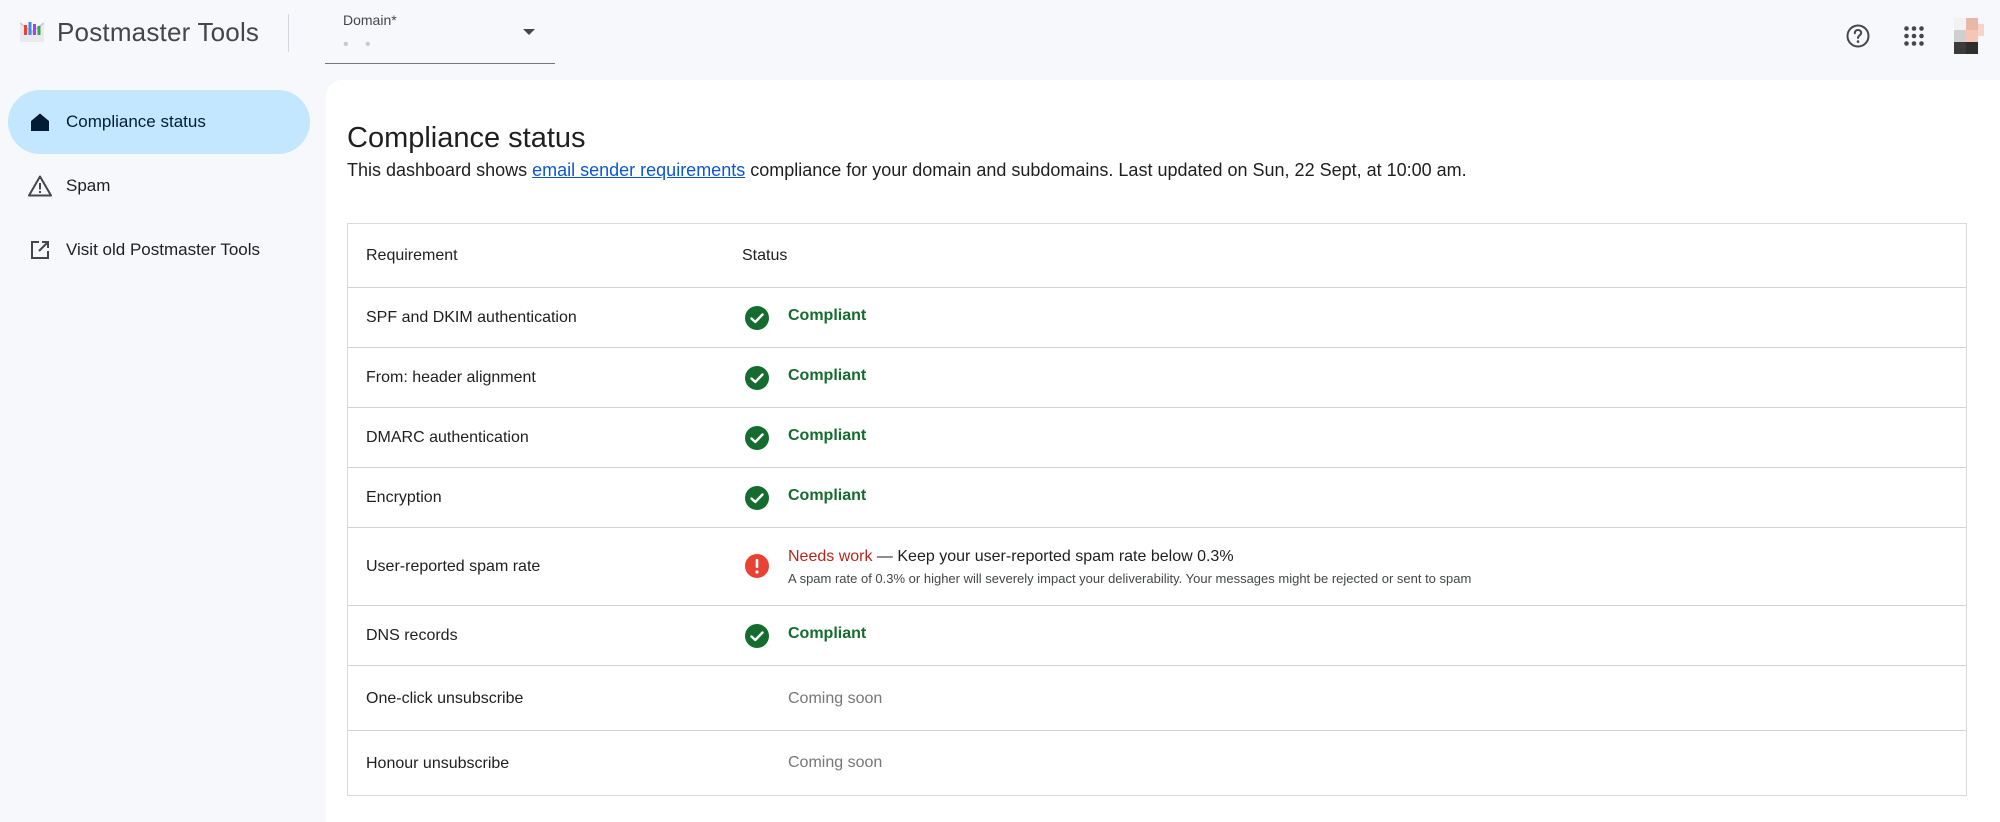  What do you see at coordinates (412, 255) in the screenshot?
I see `column-header-requirement: Requirement` at bounding box center [412, 255].